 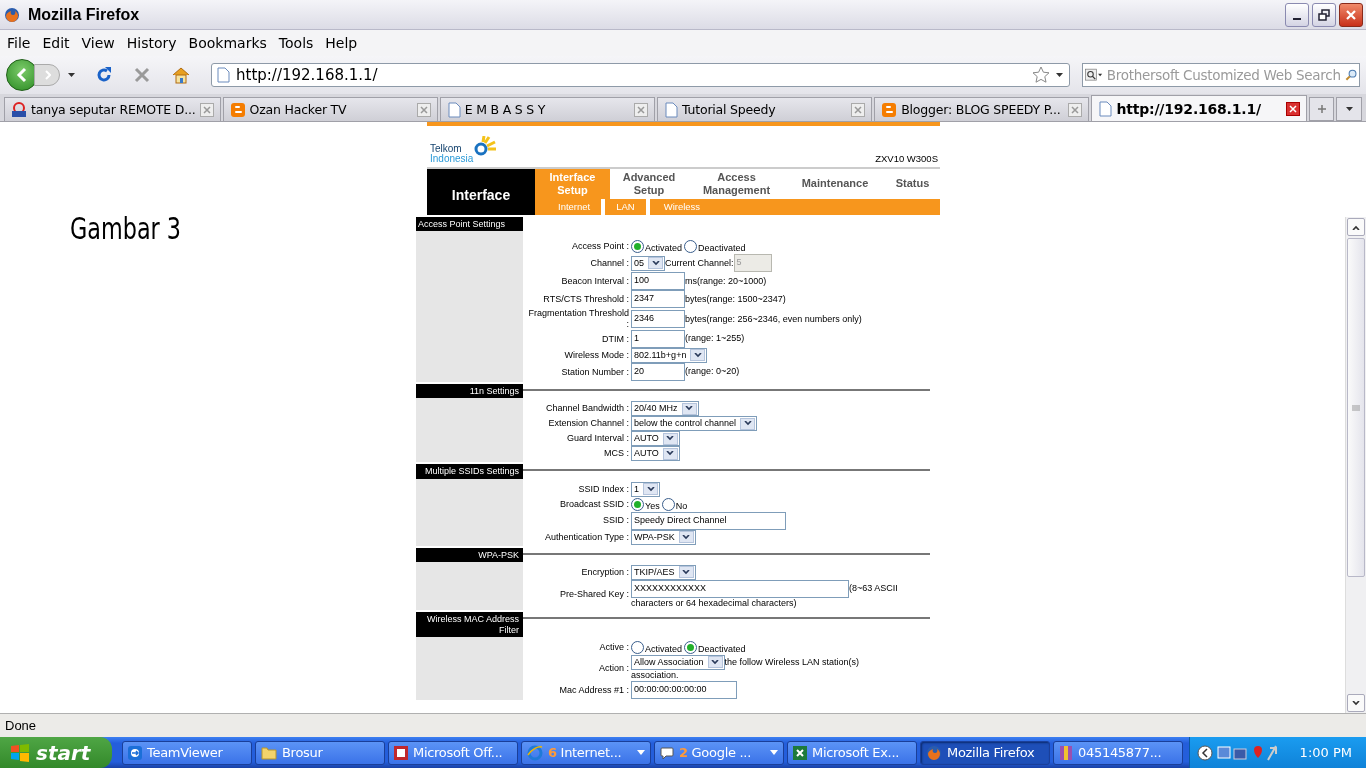 What do you see at coordinates (1324, 14) in the screenshot?
I see `restore-button` at bounding box center [1324, 14].